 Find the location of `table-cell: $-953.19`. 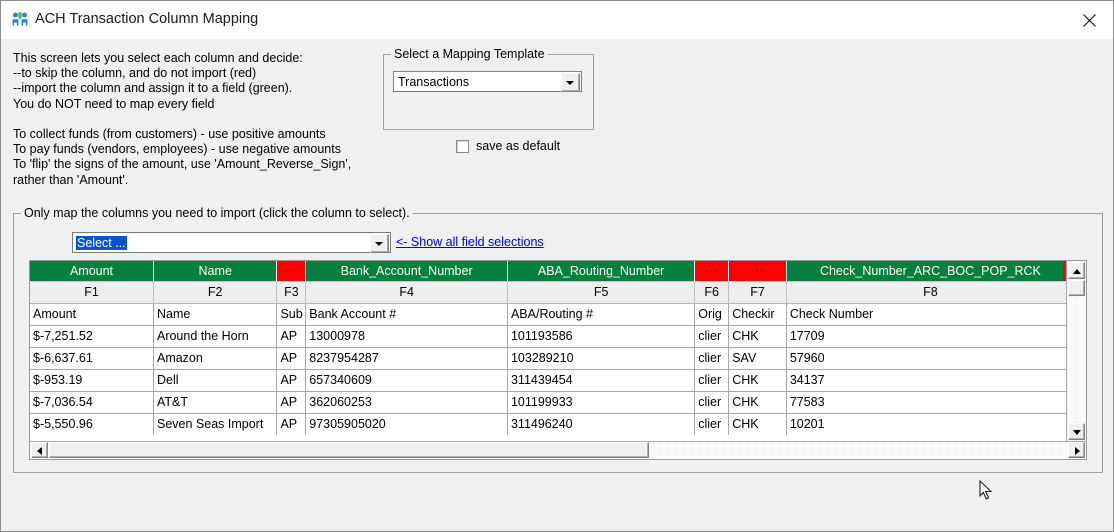

table-cell: $-953.19 is located at coordinates (92, 380).